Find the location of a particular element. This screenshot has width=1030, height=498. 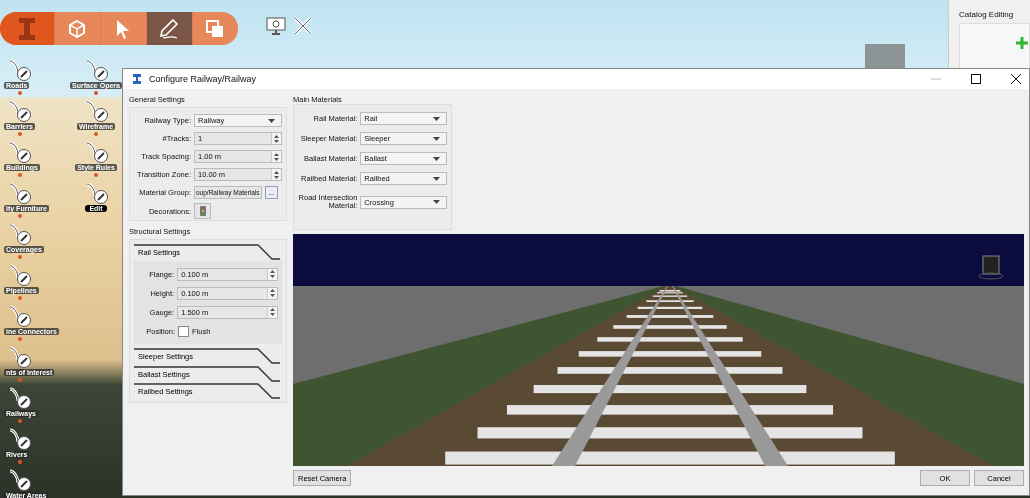

monitor-icon is located at coordinates (276, 26).